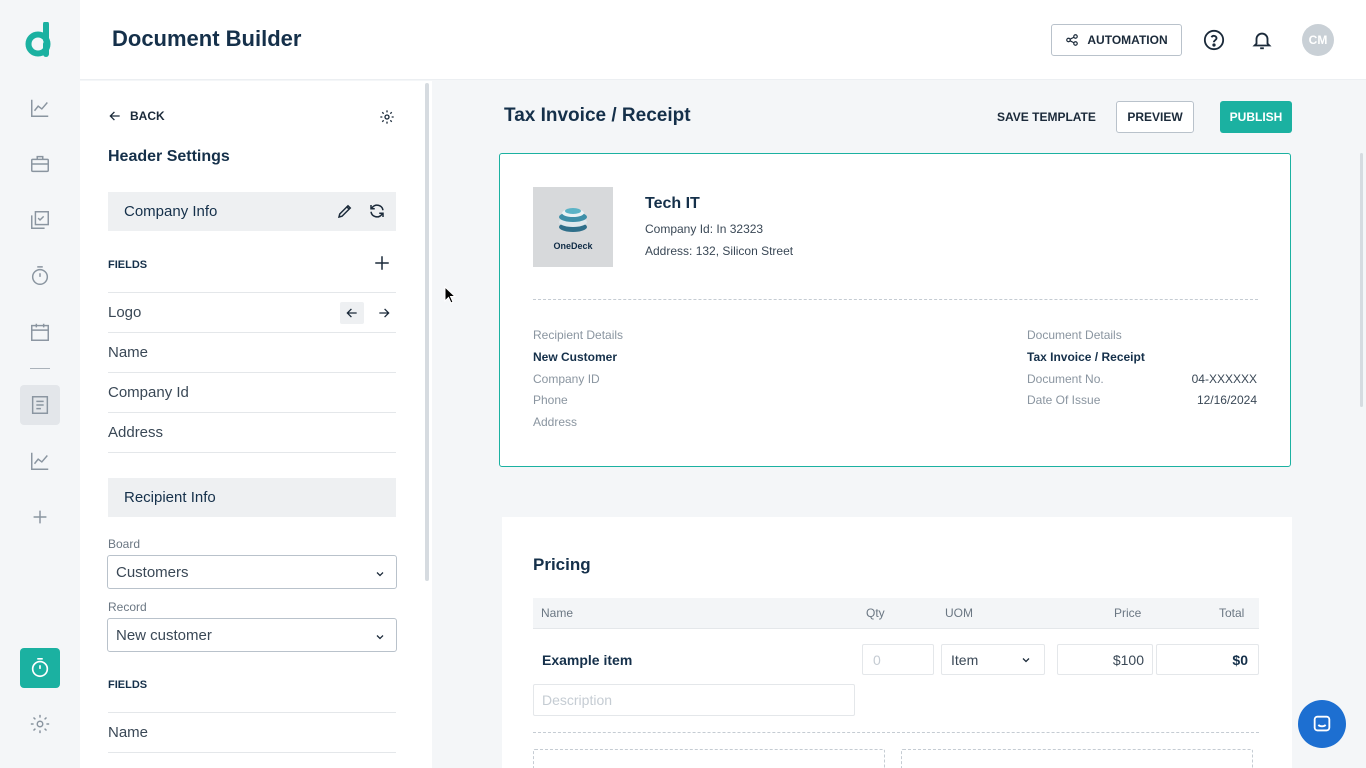 Image resolution: width=1366 pixels, height=768 pixels. I want to click on recipient-fields-heading: FIELDS, so click(128, 685).